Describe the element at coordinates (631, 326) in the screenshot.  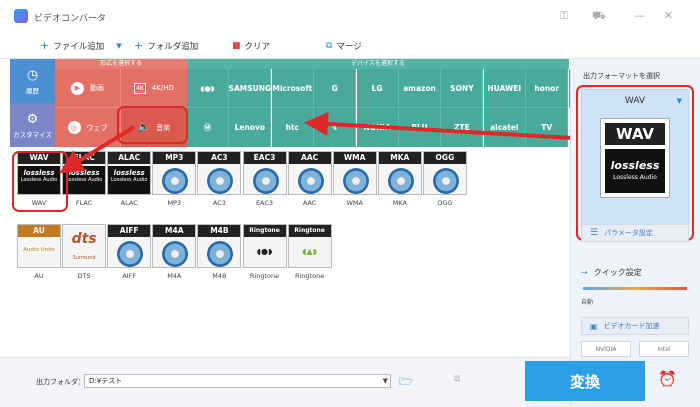
I see `gpu-accel-label: ビデオカード加速` at that location.